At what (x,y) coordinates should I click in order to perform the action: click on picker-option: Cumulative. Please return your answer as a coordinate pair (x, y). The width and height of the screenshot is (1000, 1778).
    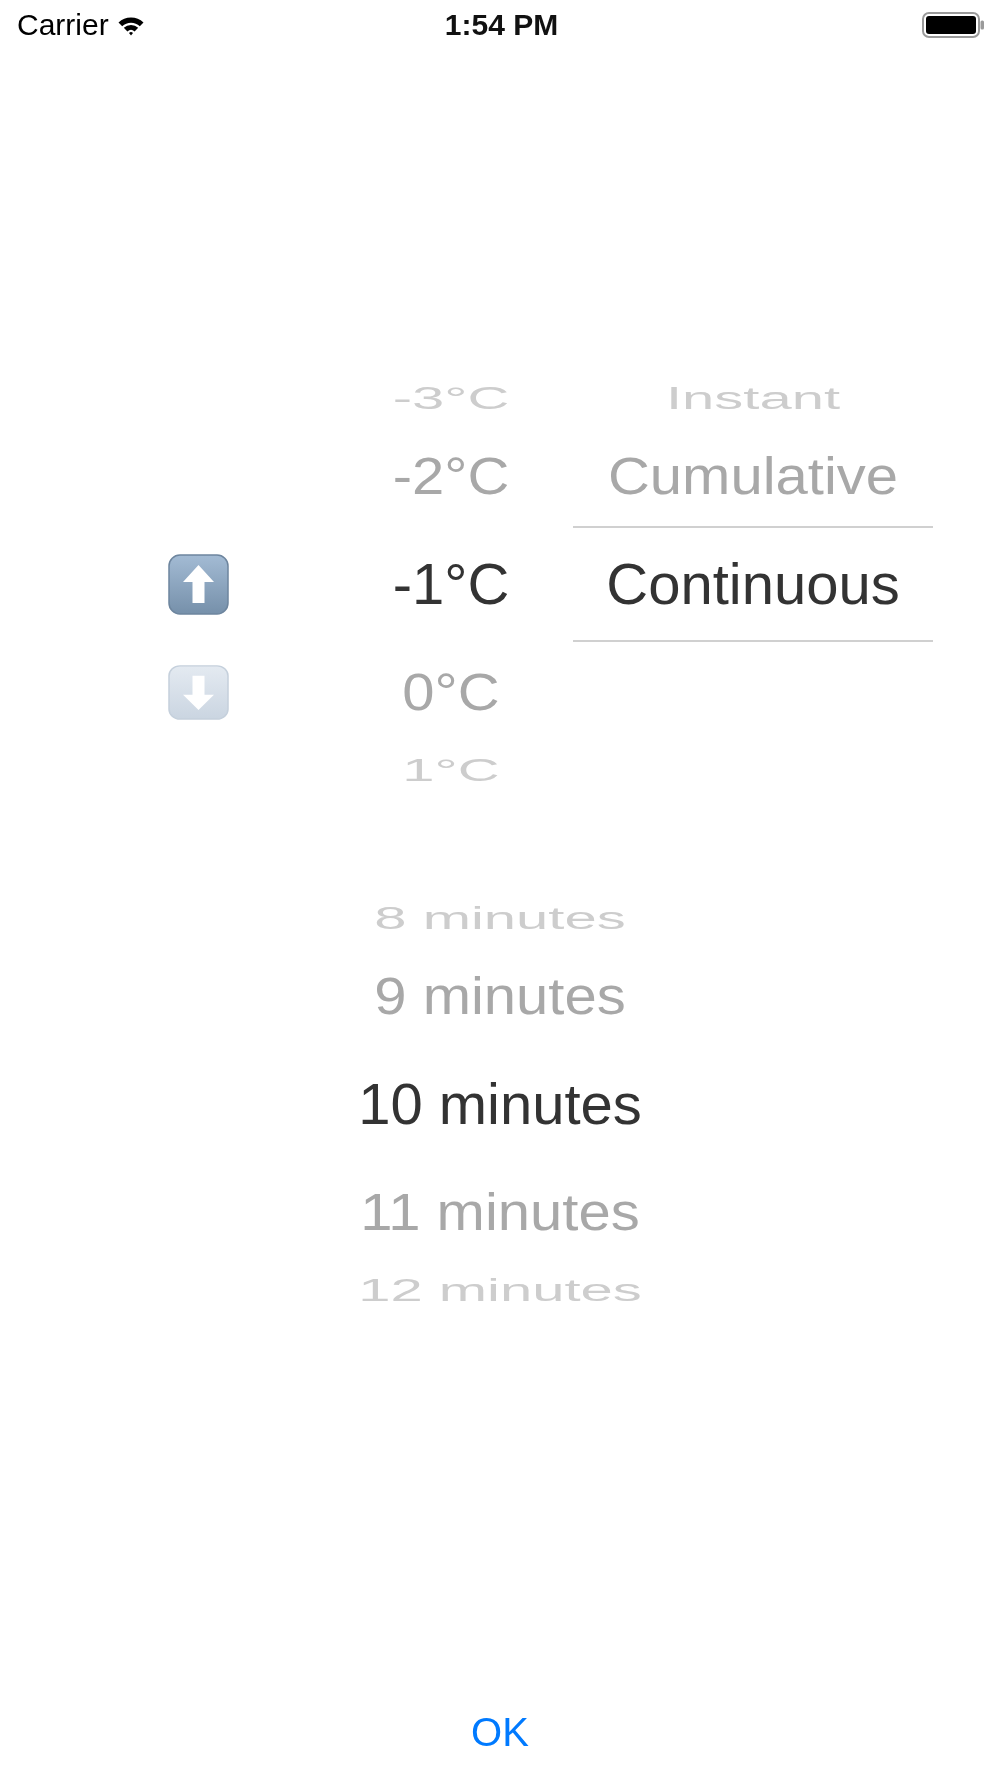
    Looking at the image, I should click on (753, 476).